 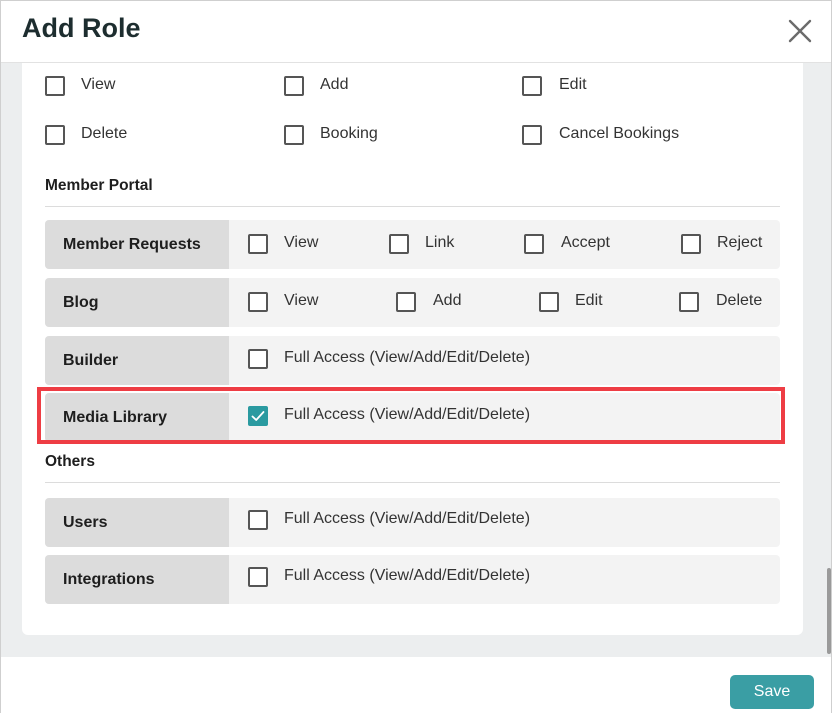 What do you see at coordinates (589, 300) in the screenshot?
I see `option-label: Edit` at bounding box center [589, 300].